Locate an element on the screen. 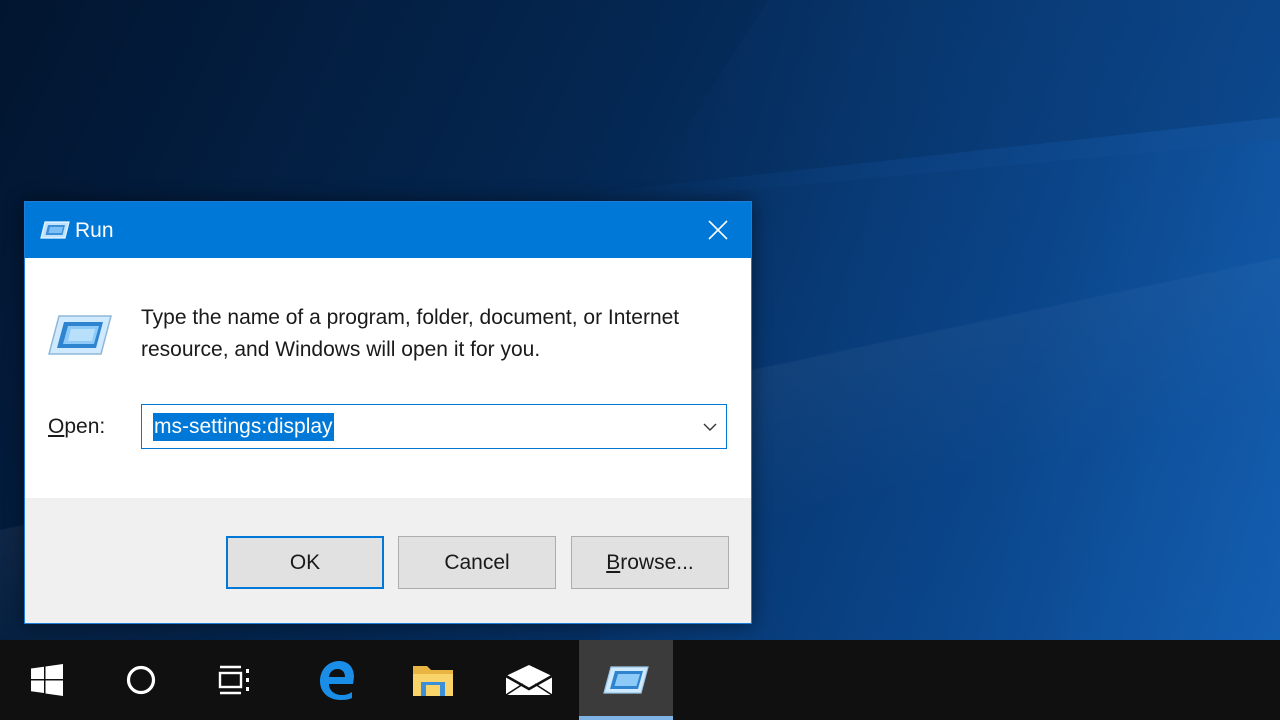 This screenshot has height=720, width=1280. run-taskbar-button is located at coordinates (626, 680).